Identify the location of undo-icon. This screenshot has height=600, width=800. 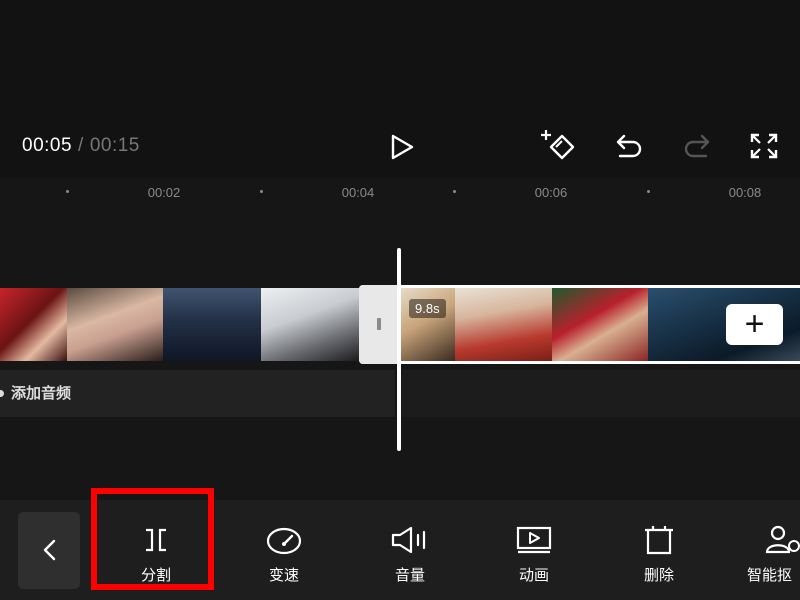
(629, 146).